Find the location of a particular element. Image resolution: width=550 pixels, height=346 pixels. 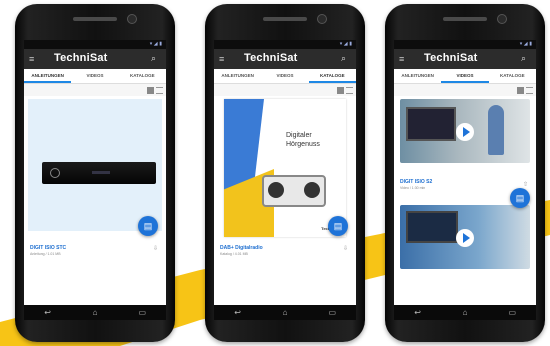

catalog-cover: Digitaler Hörgenuss TechniSat is located at coordinates (285, 168).